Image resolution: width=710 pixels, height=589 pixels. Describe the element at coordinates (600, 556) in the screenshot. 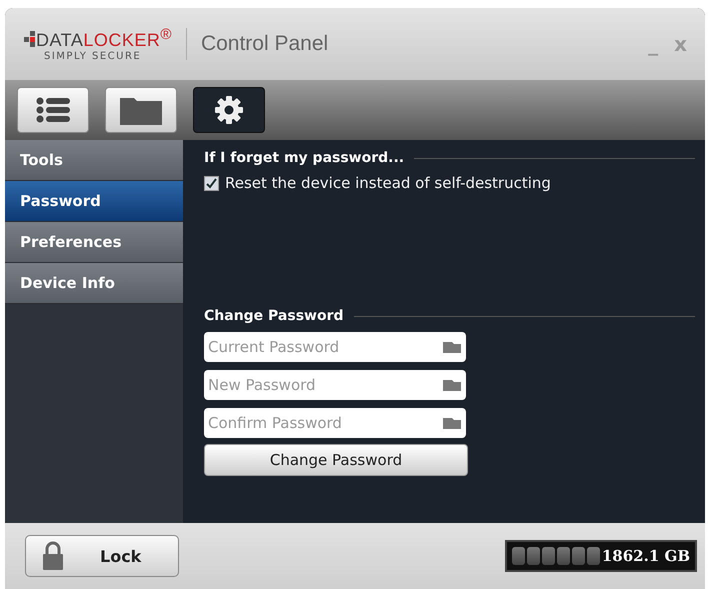

I see `capacity-display: 1862.1 GB` at that location.